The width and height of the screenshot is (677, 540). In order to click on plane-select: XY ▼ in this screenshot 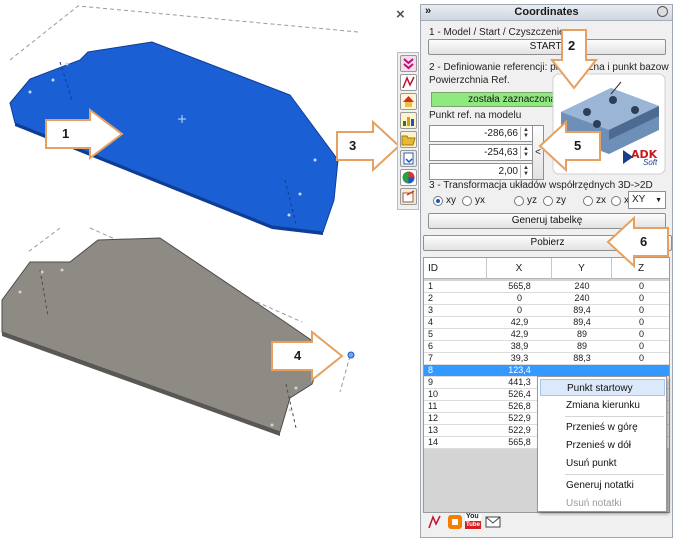, I will do `click(647, 200)`.